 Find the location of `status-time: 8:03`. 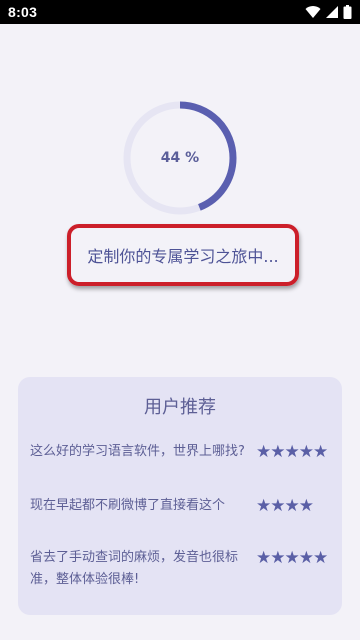

status-time: 8:03 is located at coordinates (23, 12).